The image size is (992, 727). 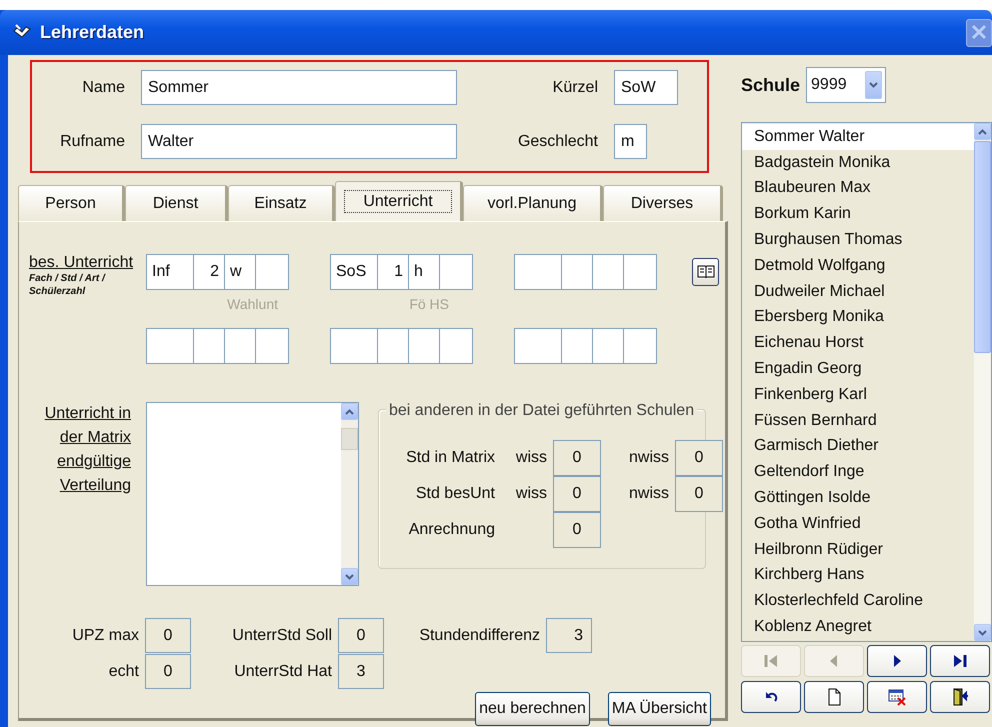 I want to click on input-field: SoW, so click(x=646, y=87).